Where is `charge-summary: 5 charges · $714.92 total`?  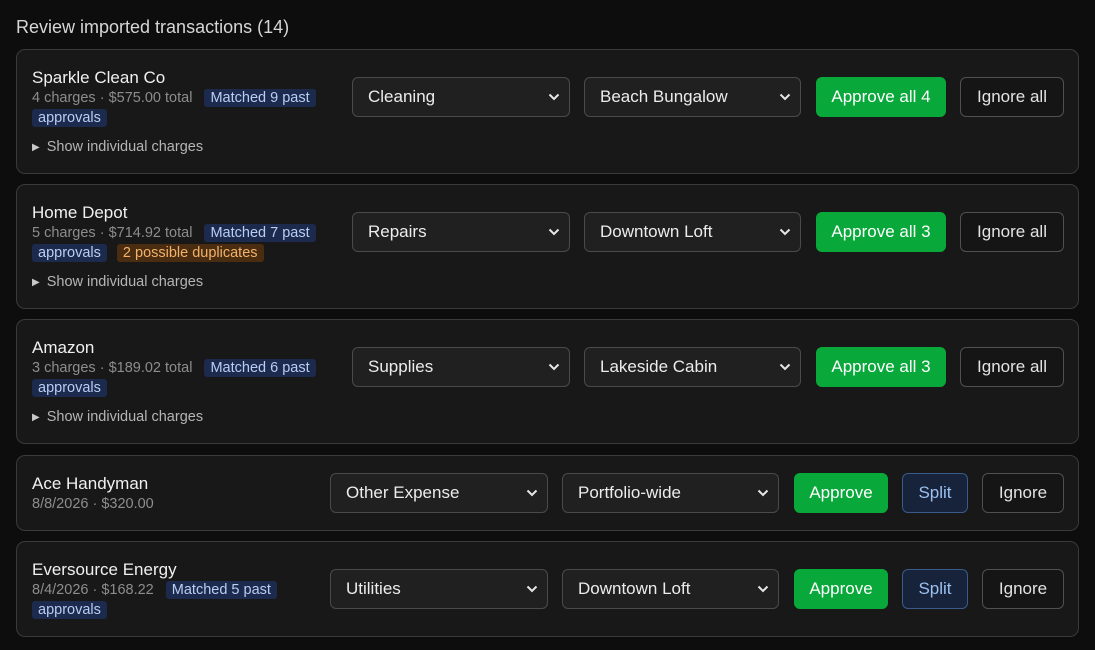 charge-summary: 5 charges · $714.92 total is located at coordinates (112, 233).